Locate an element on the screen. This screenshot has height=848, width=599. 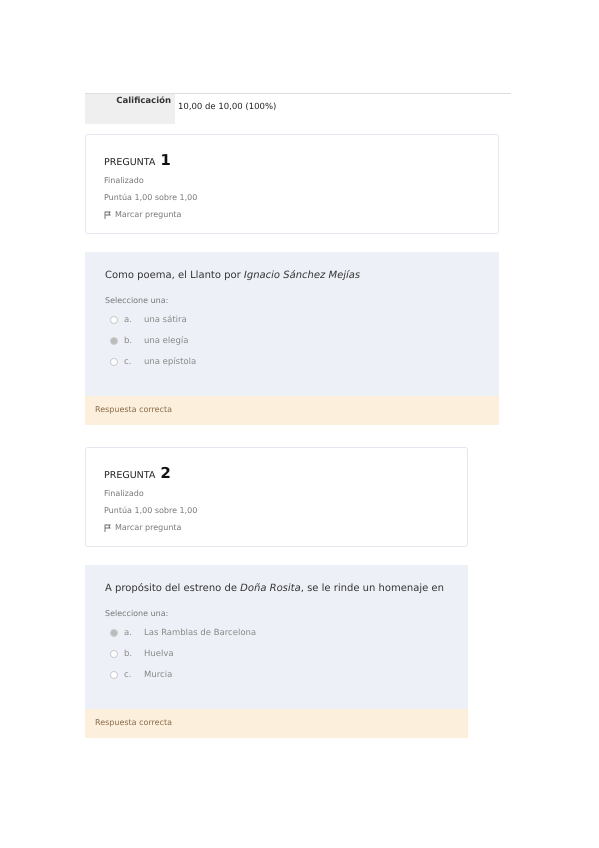
option-label: una elegía is located at coordinates (166, 341).